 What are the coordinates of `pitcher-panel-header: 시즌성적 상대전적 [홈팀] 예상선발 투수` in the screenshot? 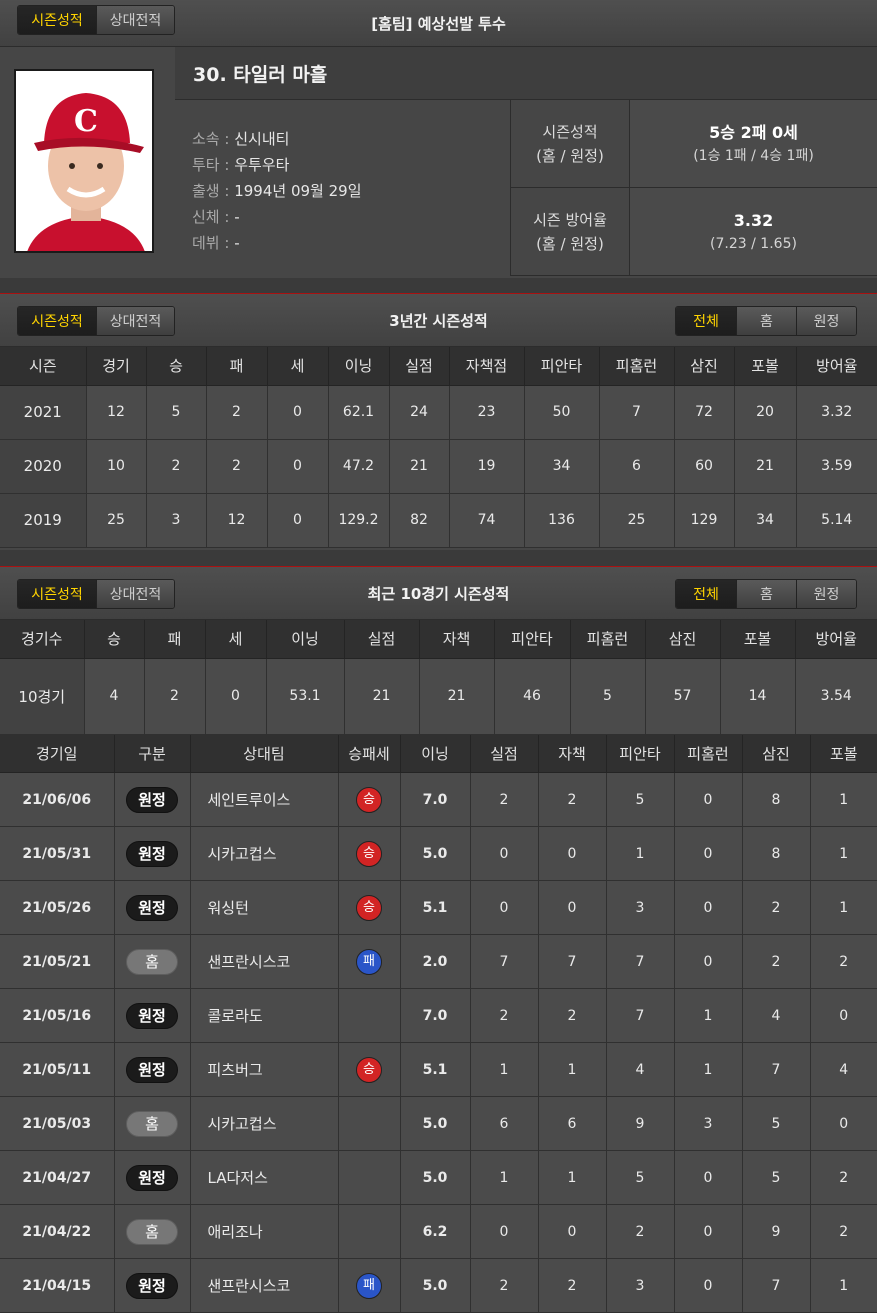 It's located at (438, 23).